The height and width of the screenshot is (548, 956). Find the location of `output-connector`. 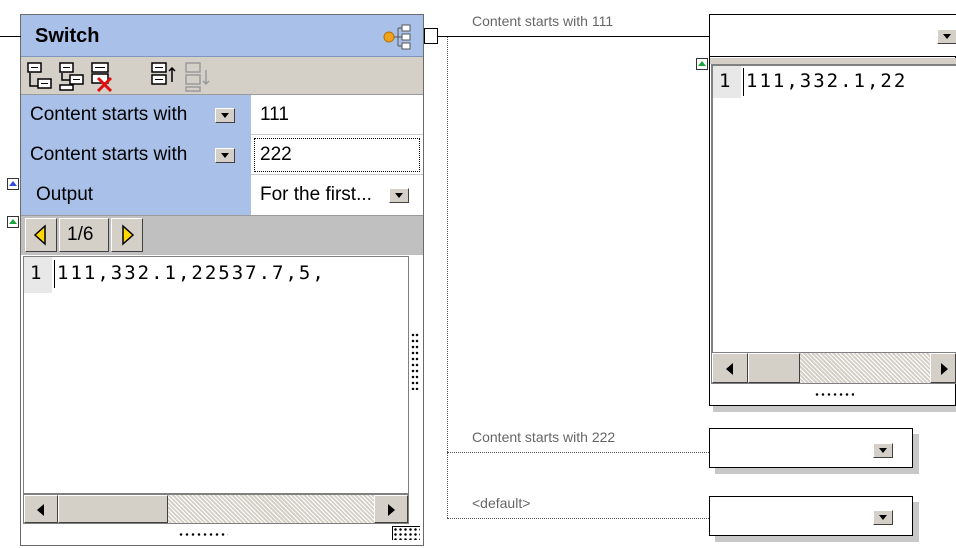

output-connector is located at coordinates (431, 36).